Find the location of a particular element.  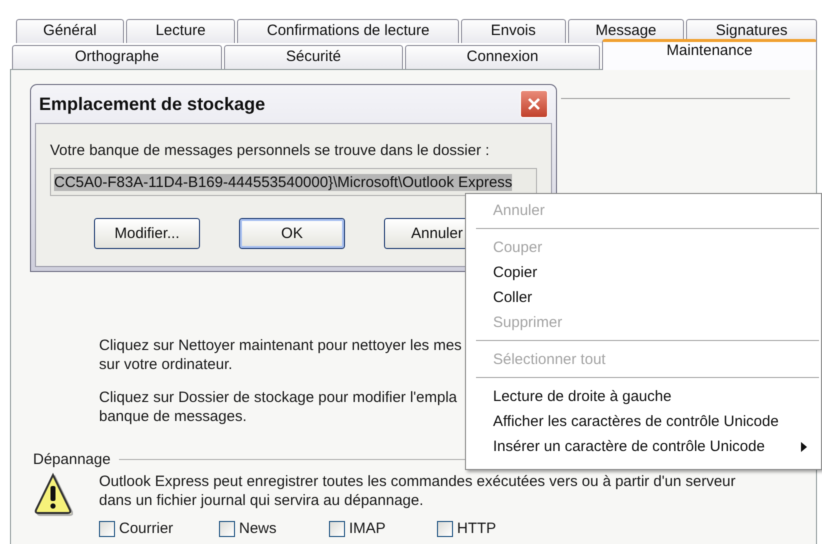

dialog-button: OK is located at coordinates (292, 233).